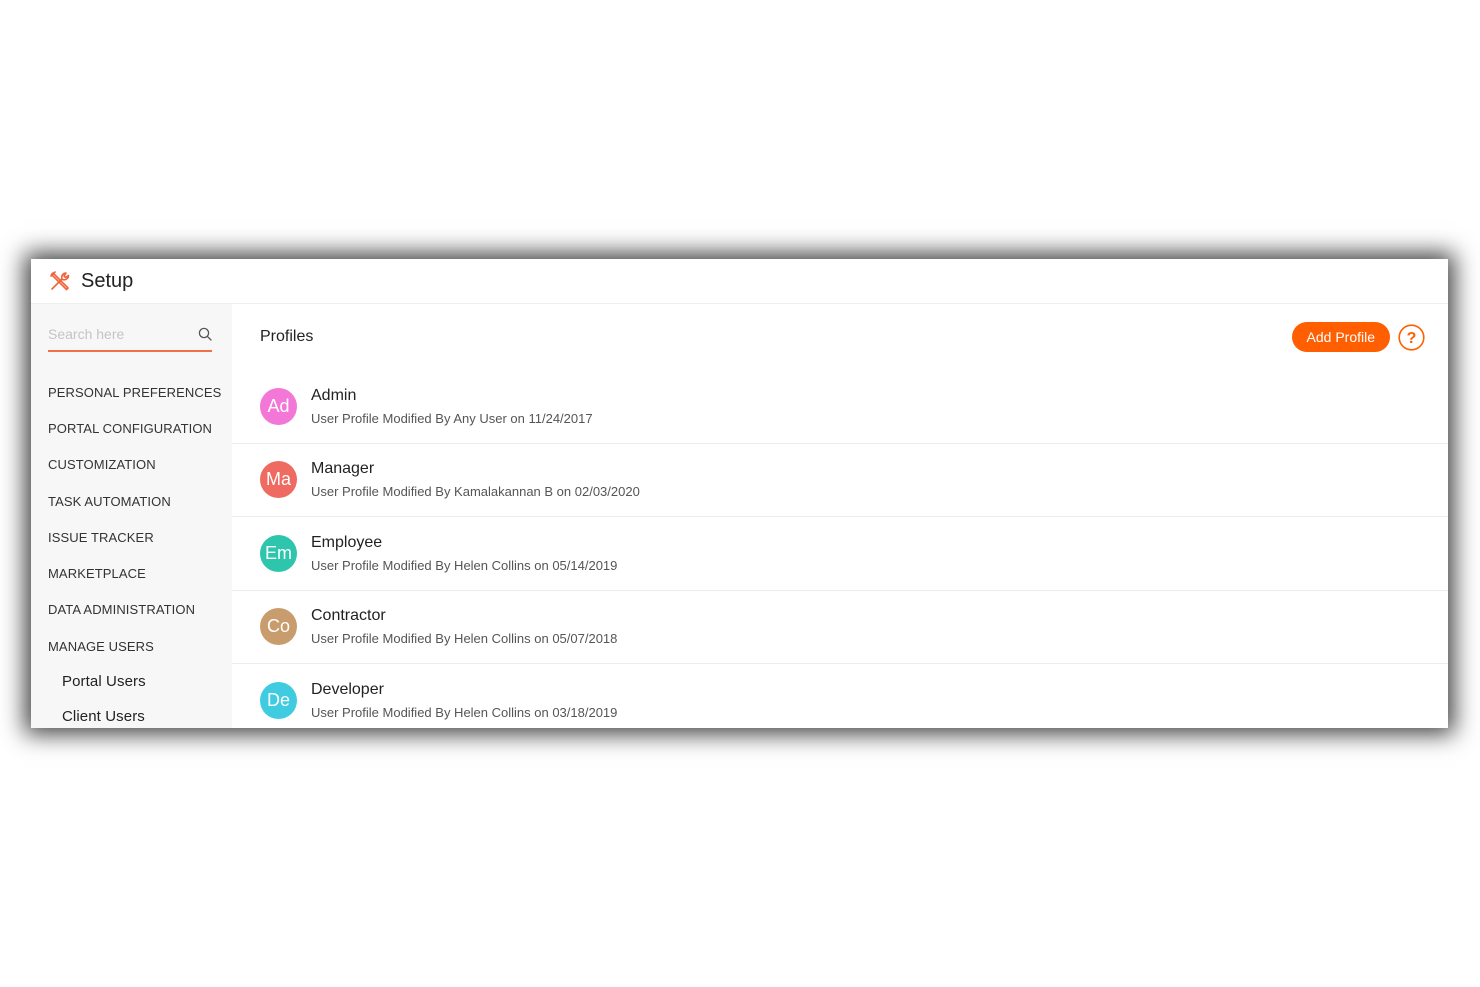  Describe the element at coordinates (131, 392) in the screenshot. I see `sidebar-item-personal-preferences: PERSONAL PREFERENCES` at that location.